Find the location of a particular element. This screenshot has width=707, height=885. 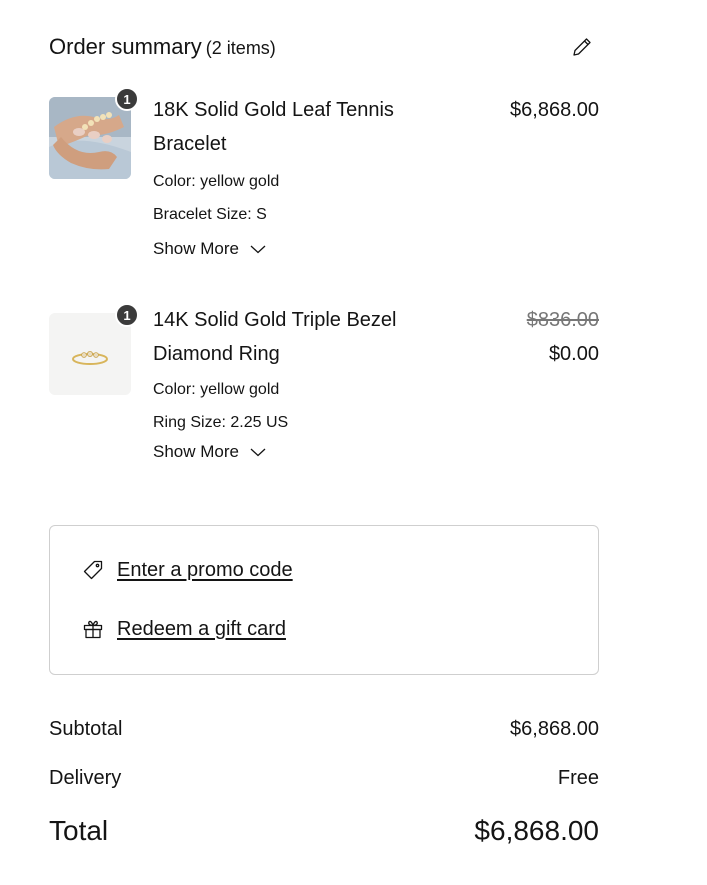

item-name-line: Bracelet is located at coordinates (190, 144).